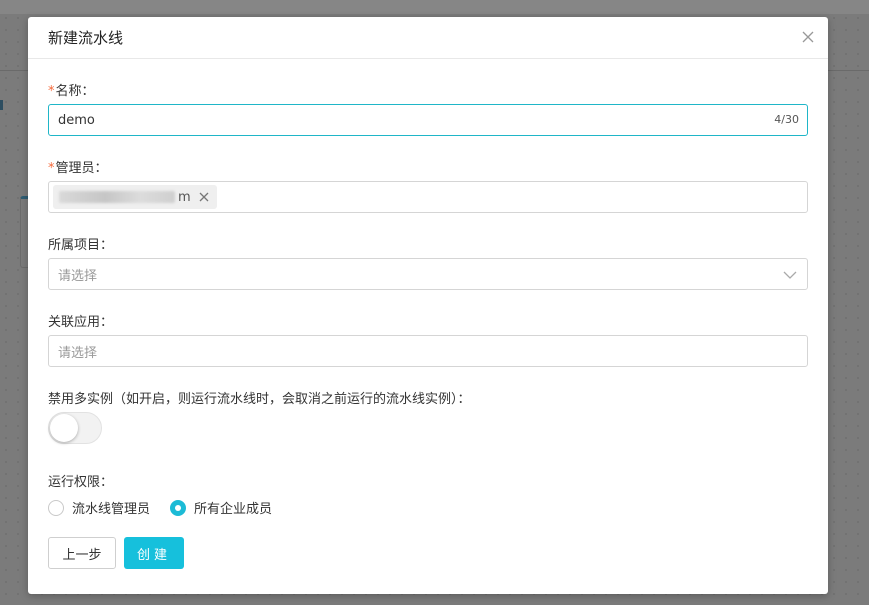 This screenshot has width=869, height=605. I want to click on radio-label: 流水线管理员, so click(111, 509).